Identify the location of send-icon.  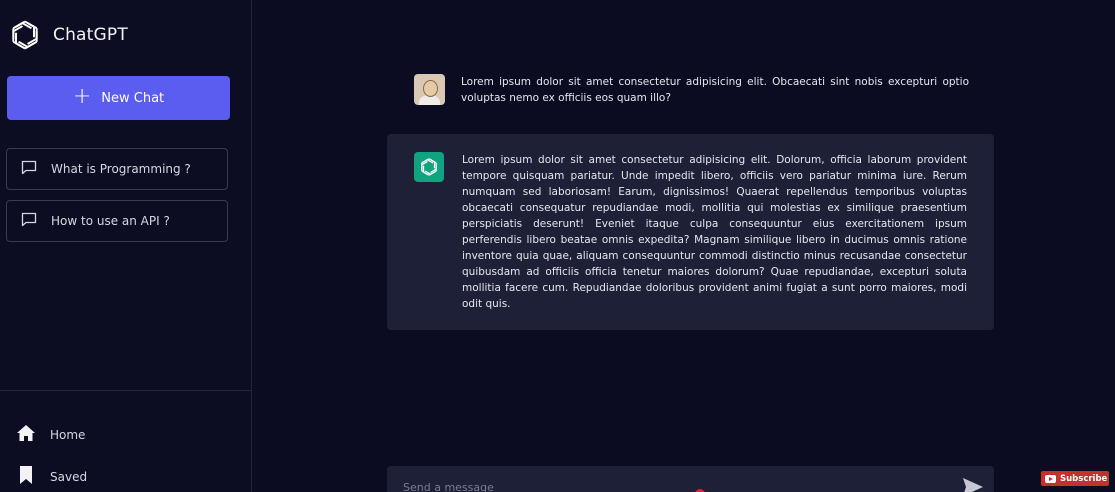
(973, 484).